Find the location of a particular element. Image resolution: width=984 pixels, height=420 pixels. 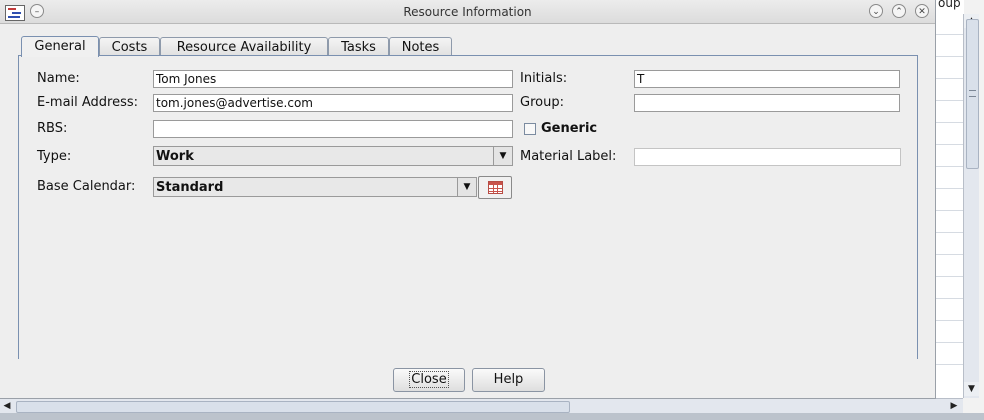

vertical-scrollbar: ▲ ▼ is located at coordinates (971, 206).